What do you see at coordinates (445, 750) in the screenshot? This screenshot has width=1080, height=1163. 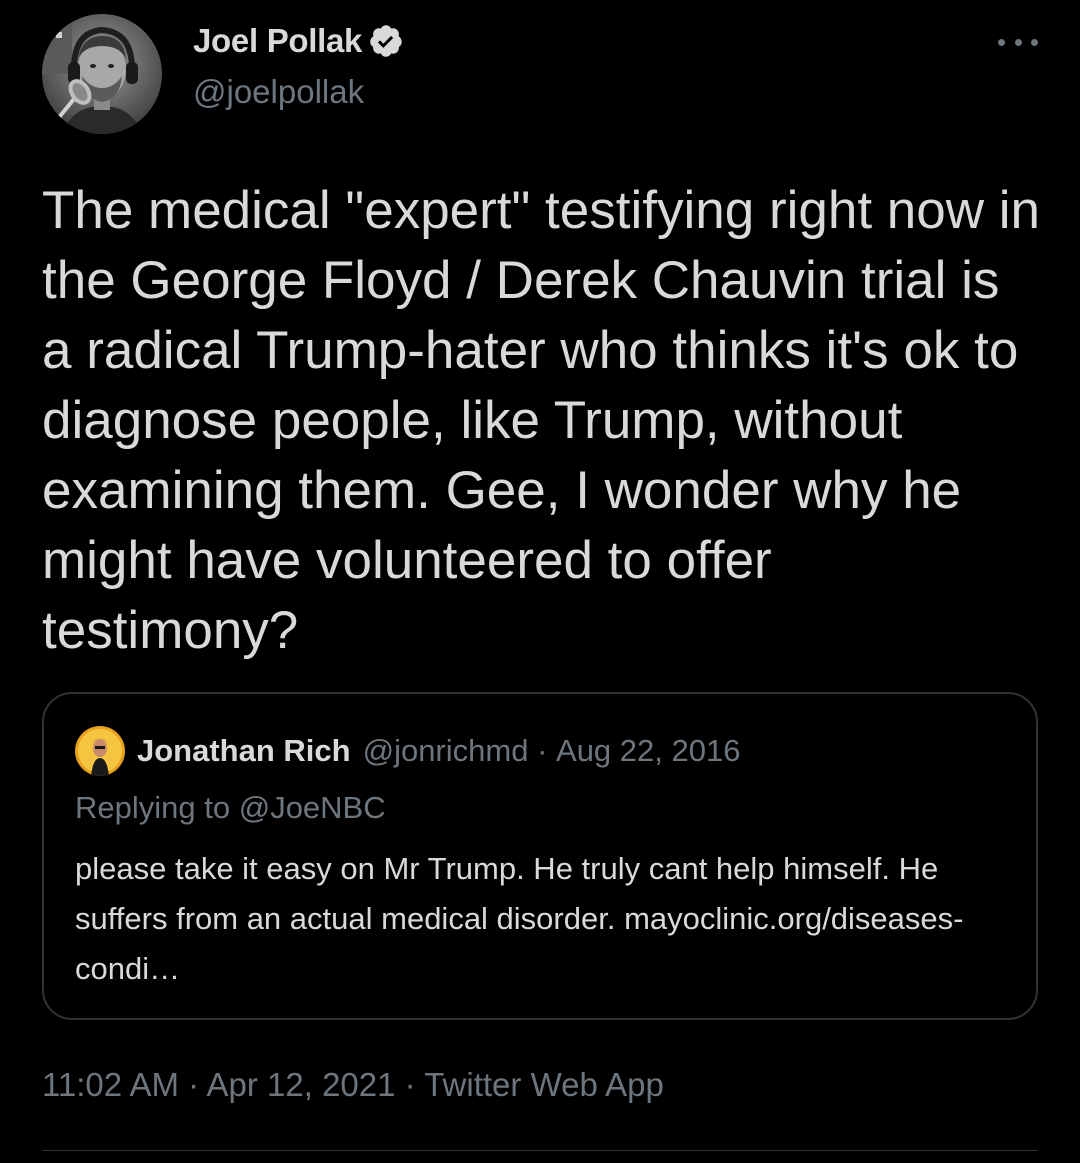 I see `quoted-author-handle: @jonrichmd` at bounding box center [445, 750].